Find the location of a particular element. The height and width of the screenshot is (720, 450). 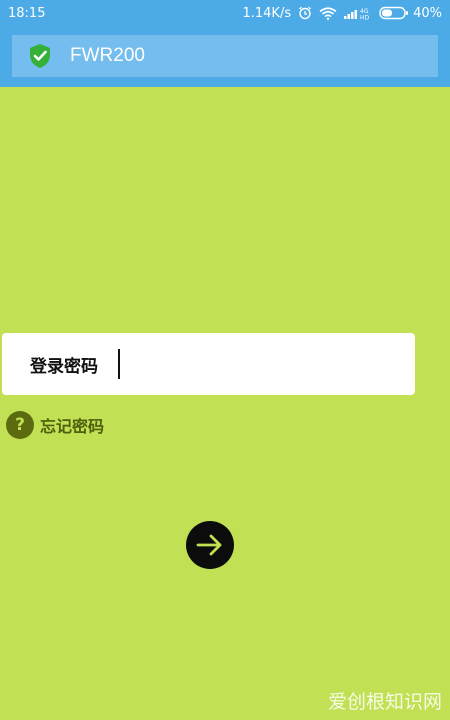

password-input is located at coordinates (238, 364).